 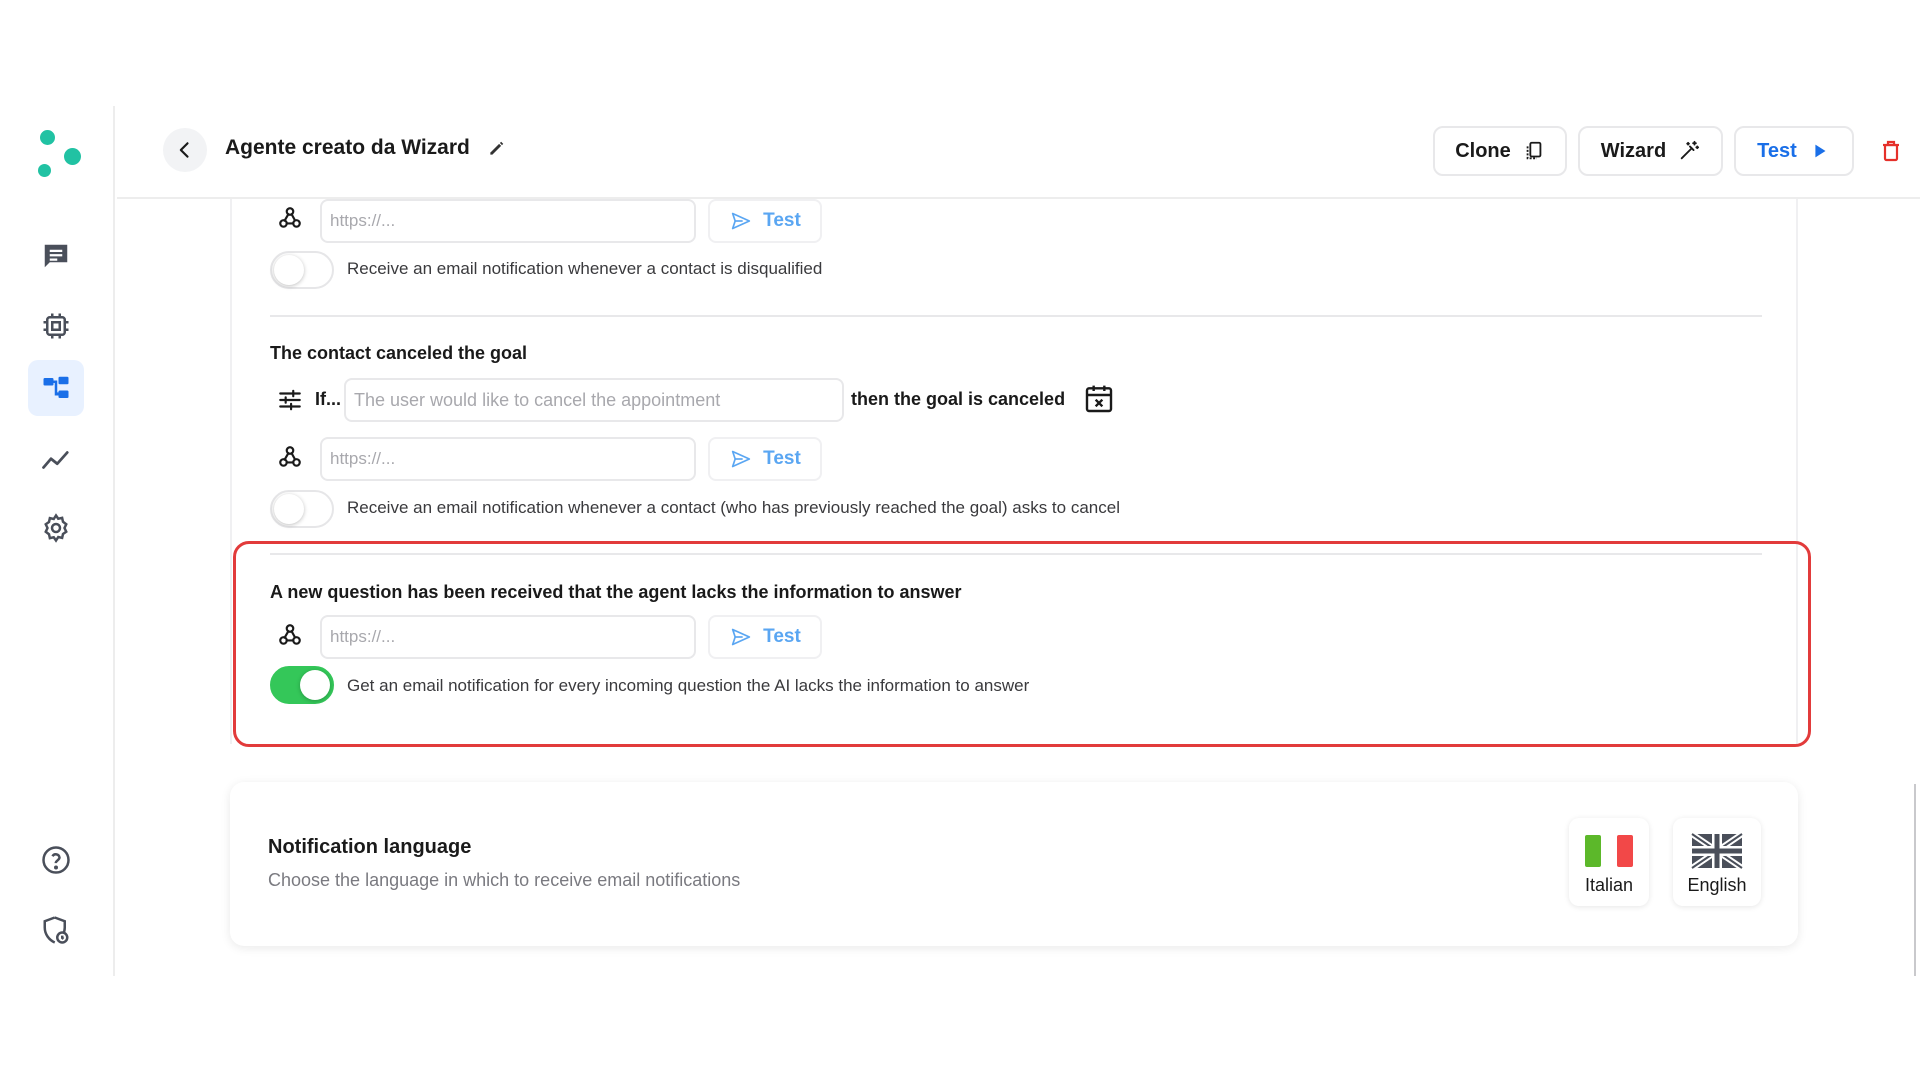 What do you see at coordinates (782, 220) in the screenshot?
I see `disqualified-test-label: Test` at bounding box center [782, 220].